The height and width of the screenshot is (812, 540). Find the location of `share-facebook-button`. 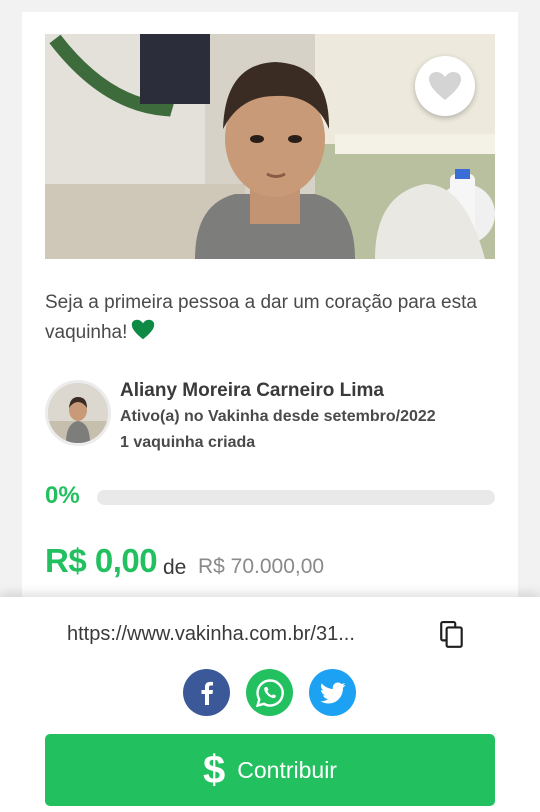

share-facebook-button is located at coordinates (206, 692).